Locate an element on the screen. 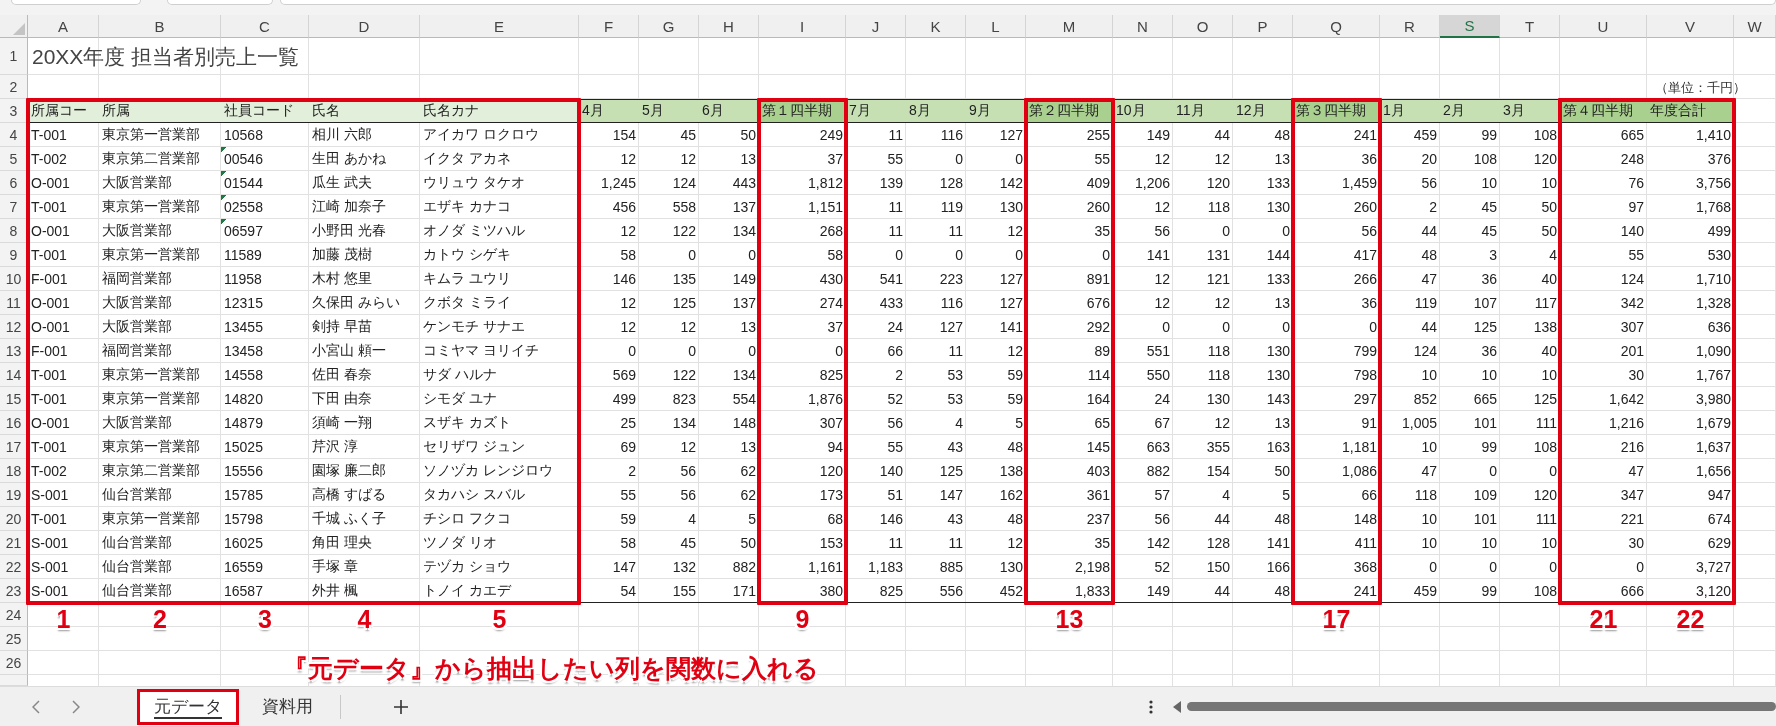 This screenshot has width=1776, height=726. column-header: I is located at coordinates (802, 26).